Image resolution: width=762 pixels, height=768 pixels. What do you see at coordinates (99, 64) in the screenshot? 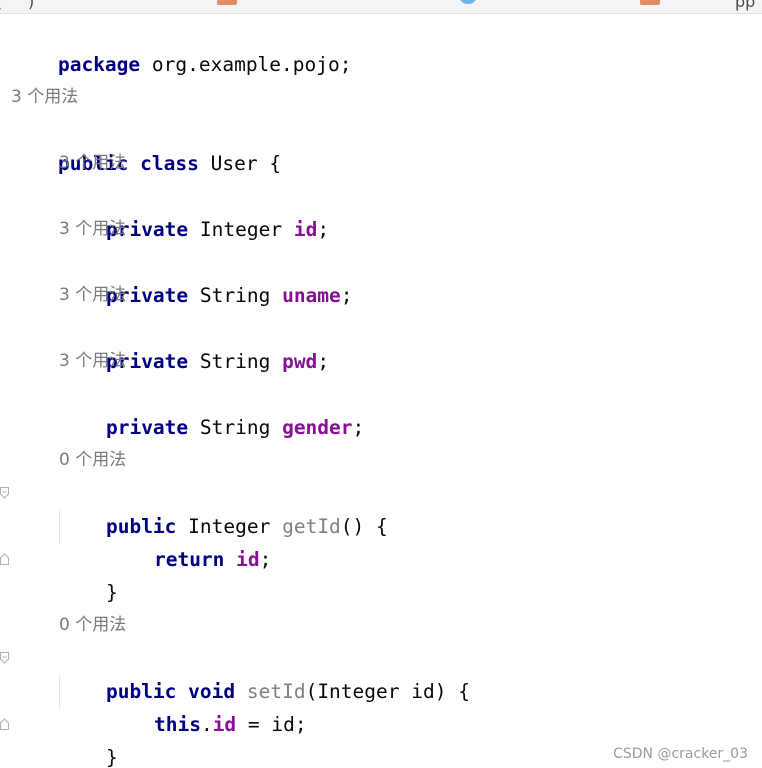
I see `keyword-package: package` at bounding box center [99, 64].